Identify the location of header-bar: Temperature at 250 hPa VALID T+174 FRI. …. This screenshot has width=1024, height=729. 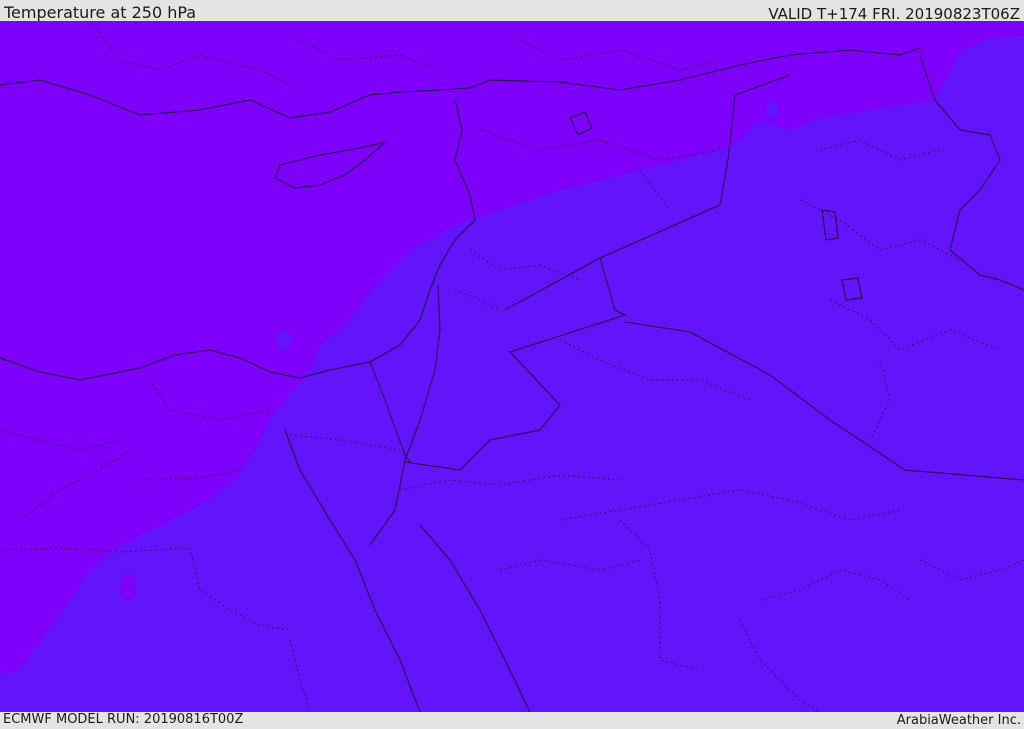
(512, 11).